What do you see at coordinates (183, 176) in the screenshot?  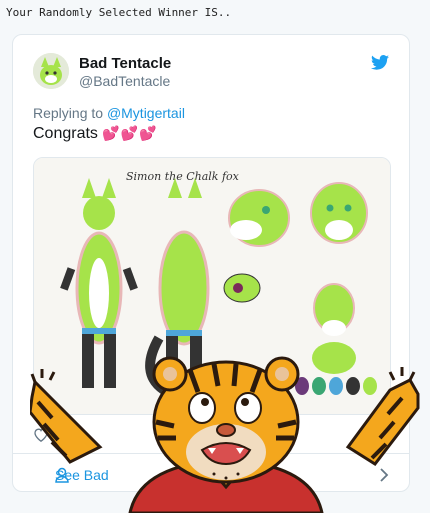 I see `media-caption: Simon the Chalk fox` at bounding box center [183, 176].